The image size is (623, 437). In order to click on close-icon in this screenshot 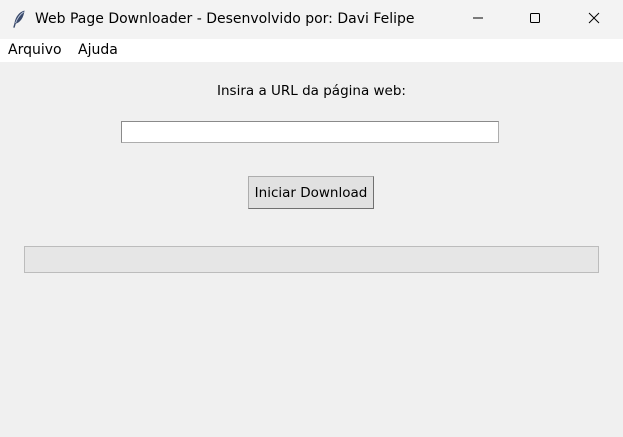, I will do `click(594, 20)`.